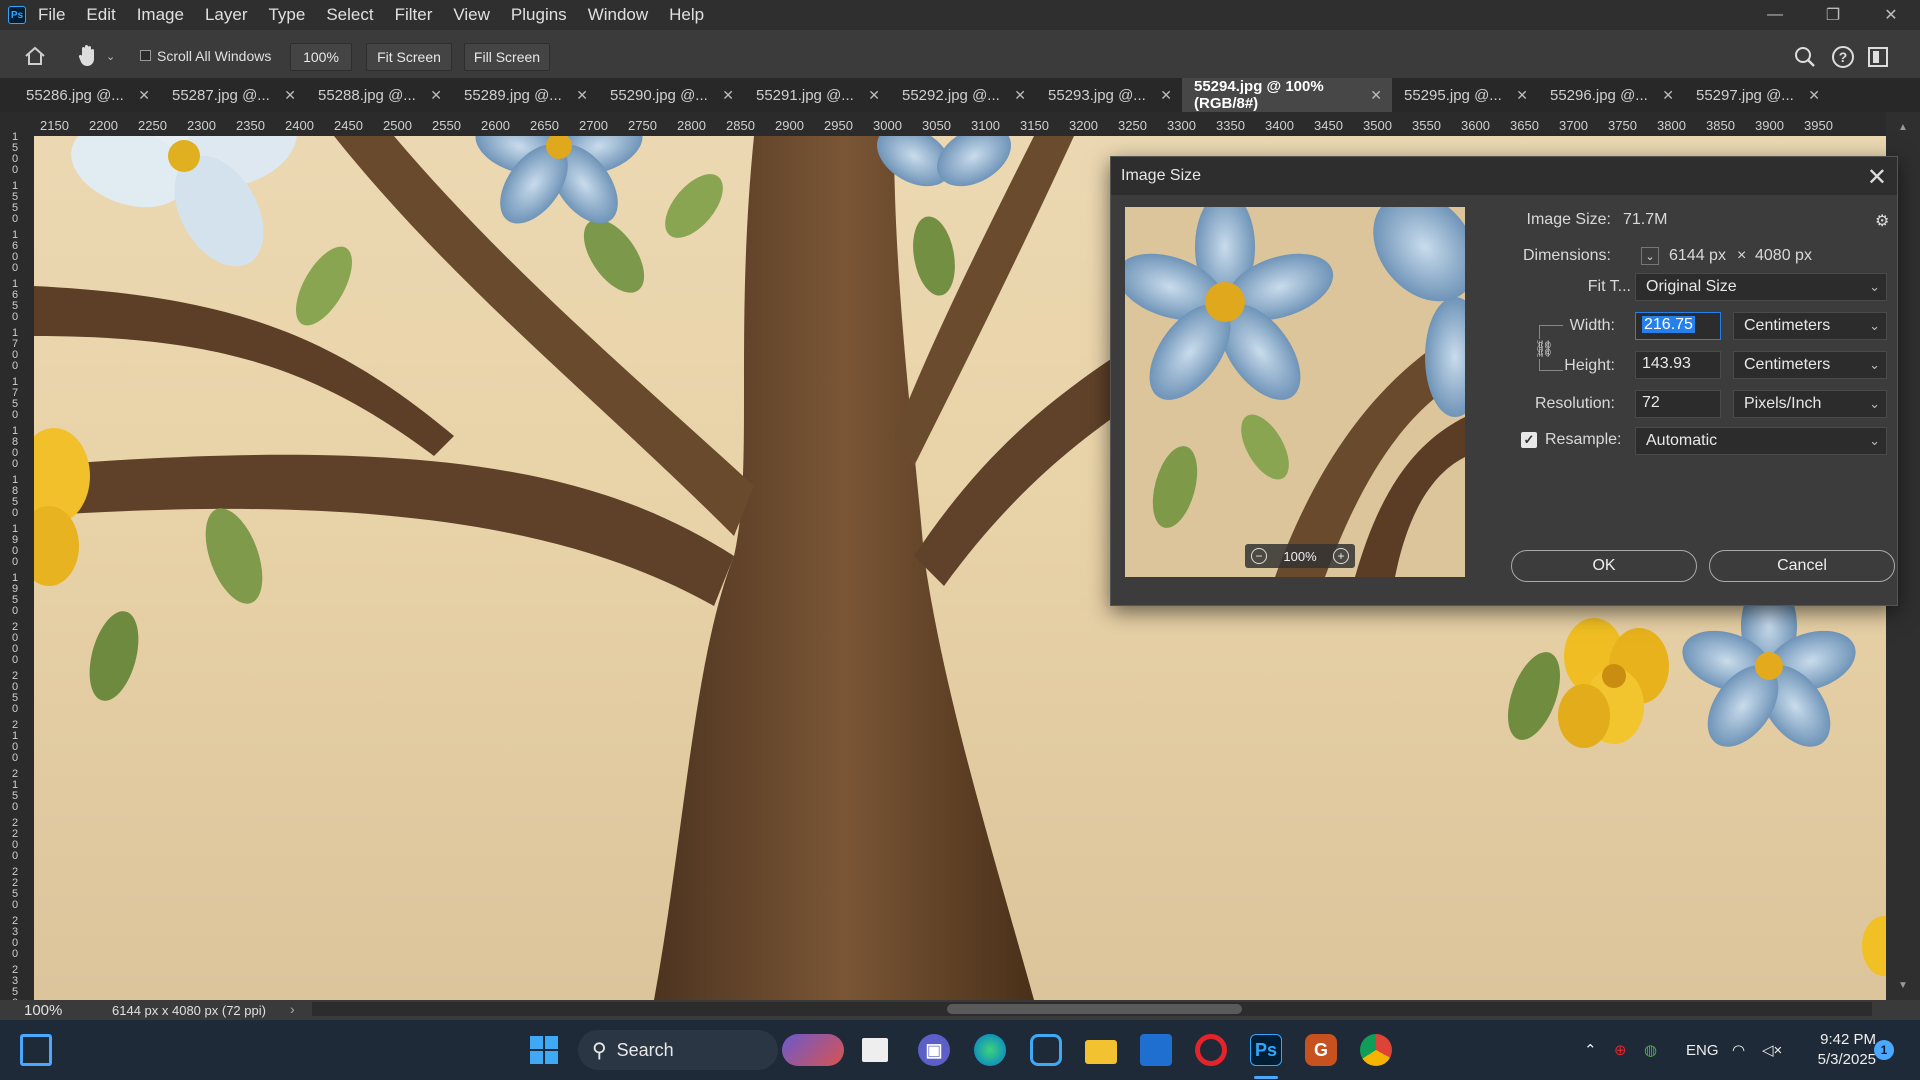 Image resolution: width=1920 pixels, height=1080 pixels. Describe the element at coordinates (292, 1009) in the screenshot. I see `status-chevron-icon: ›` at that location.